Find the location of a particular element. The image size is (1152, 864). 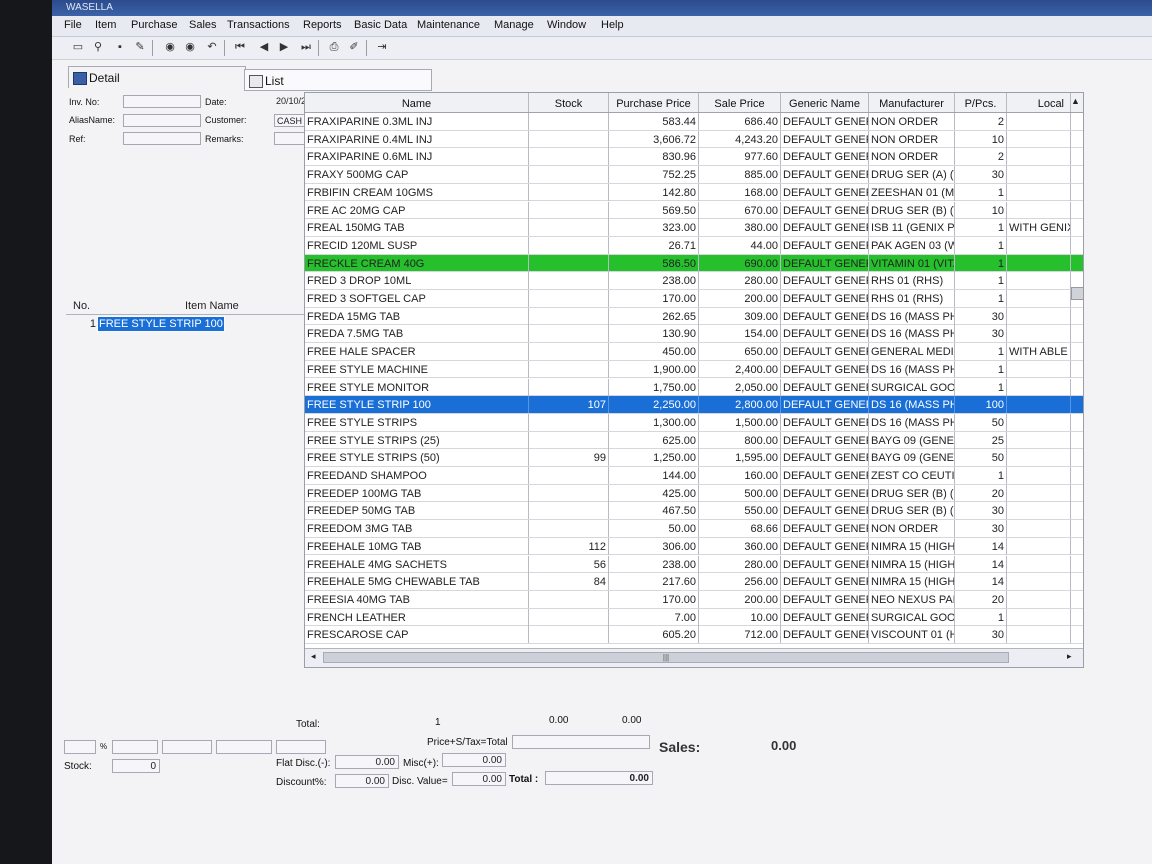

col-manufacturer: Manufacturer is located at coordinates (912, 102).